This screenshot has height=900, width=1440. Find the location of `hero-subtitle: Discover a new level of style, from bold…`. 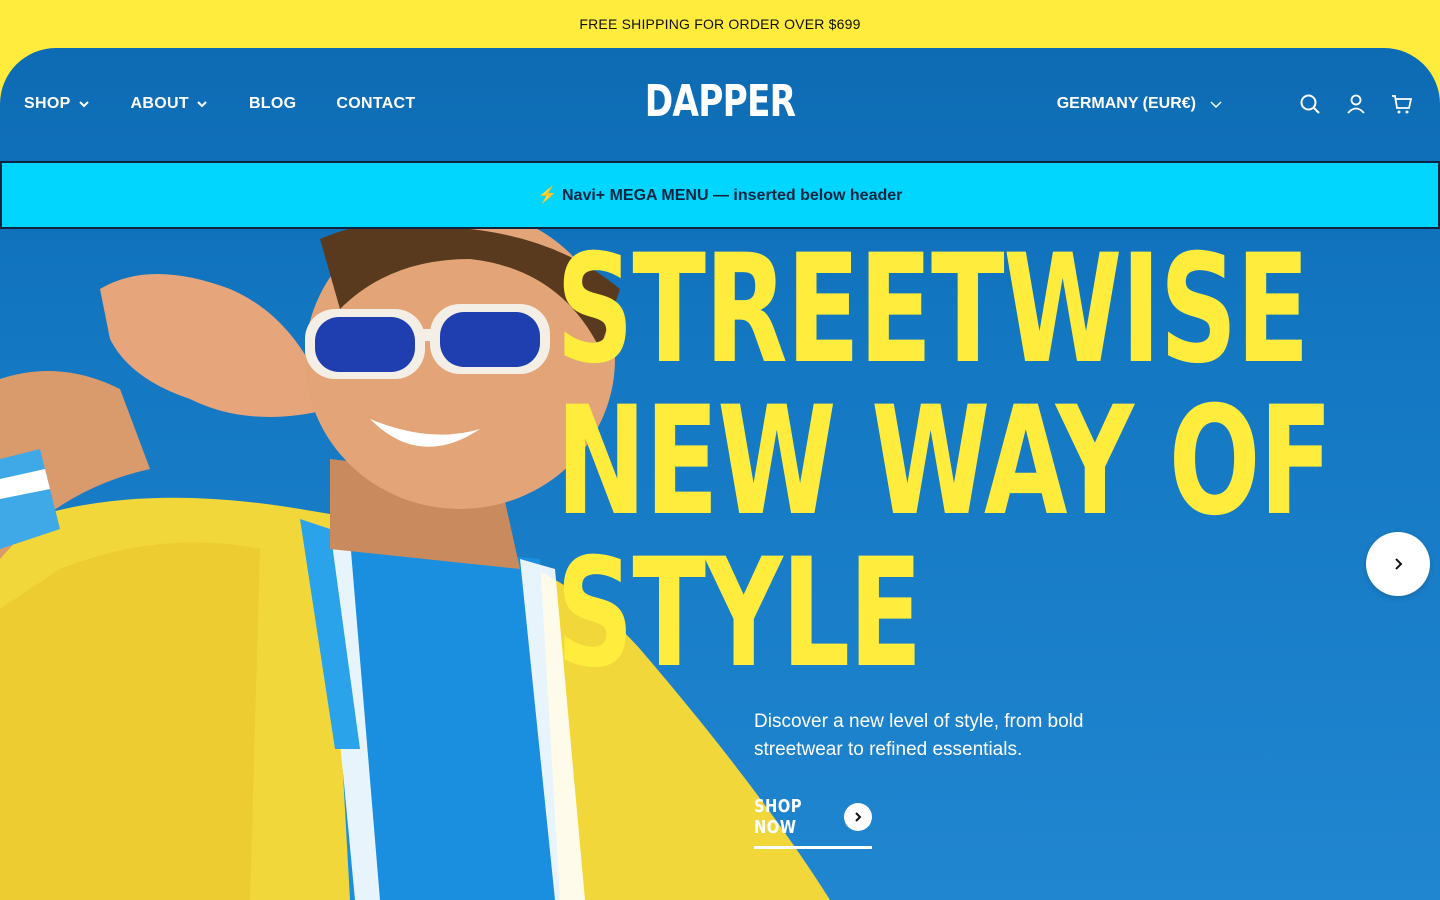

hero-subtitle: Discover a new level of style, from bold… is located at coordinates (919, 735).